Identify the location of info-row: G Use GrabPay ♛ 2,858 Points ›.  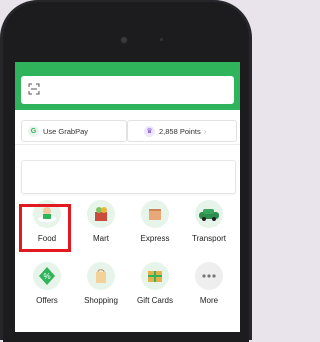
(127, 129).